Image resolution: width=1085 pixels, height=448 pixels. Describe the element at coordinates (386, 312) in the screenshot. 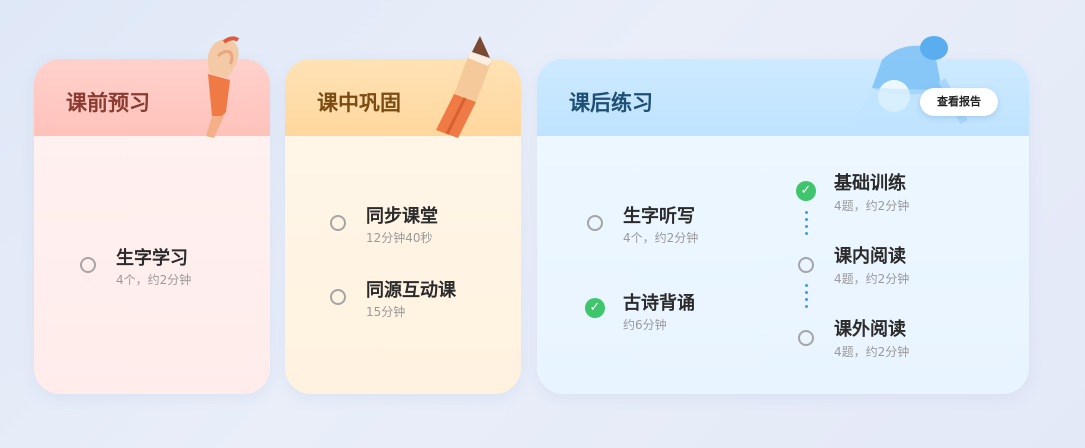

I see `task-meta: 15分钟` at that location.